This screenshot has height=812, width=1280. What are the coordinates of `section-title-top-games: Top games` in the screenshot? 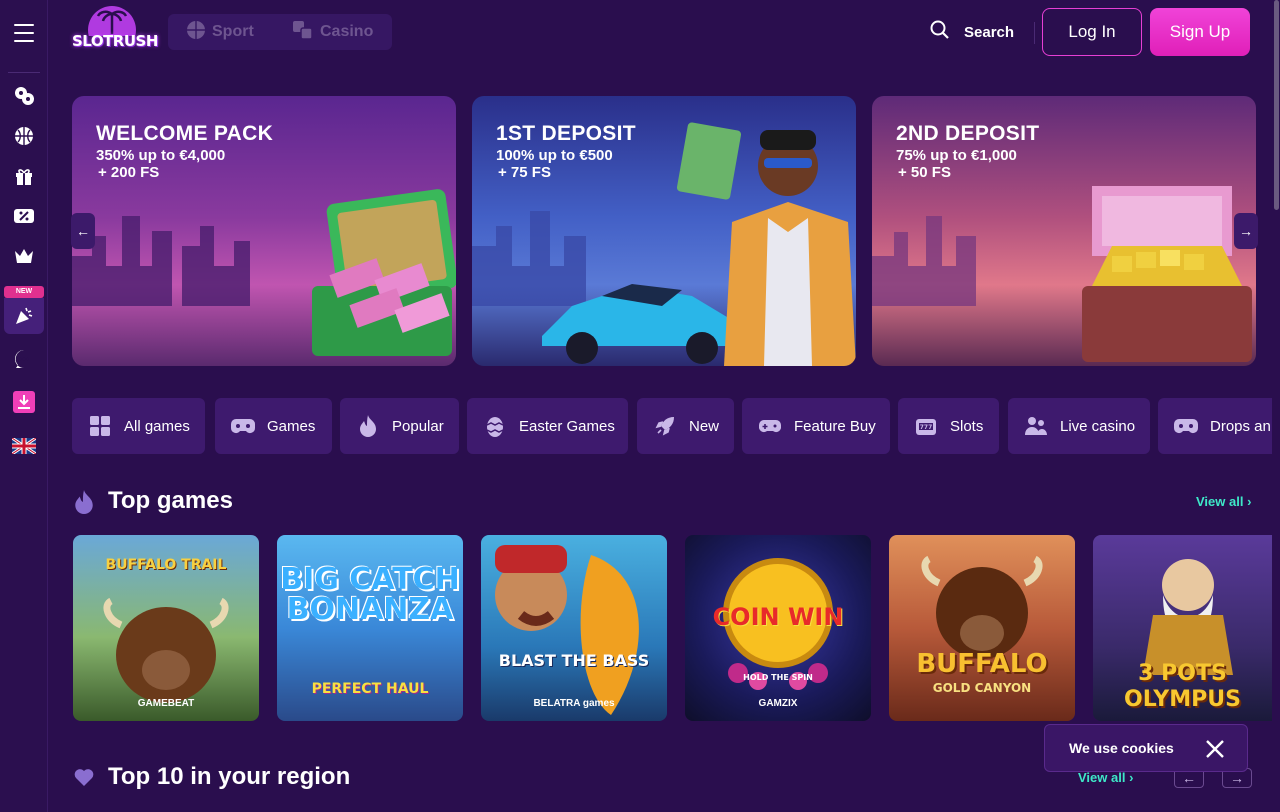 It's located at (170, 500).